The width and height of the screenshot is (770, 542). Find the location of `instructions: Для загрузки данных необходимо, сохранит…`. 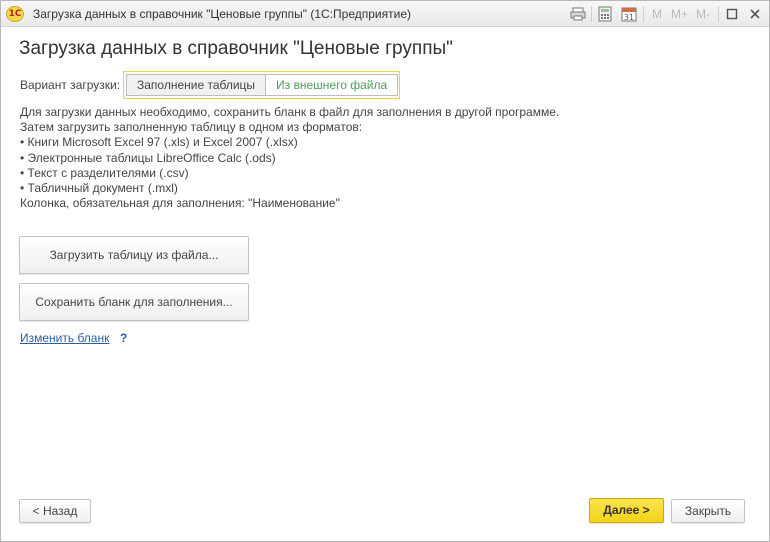

instructions: Для загрузки данных необходимо, сохранит… is located at coordinates (289, 158).